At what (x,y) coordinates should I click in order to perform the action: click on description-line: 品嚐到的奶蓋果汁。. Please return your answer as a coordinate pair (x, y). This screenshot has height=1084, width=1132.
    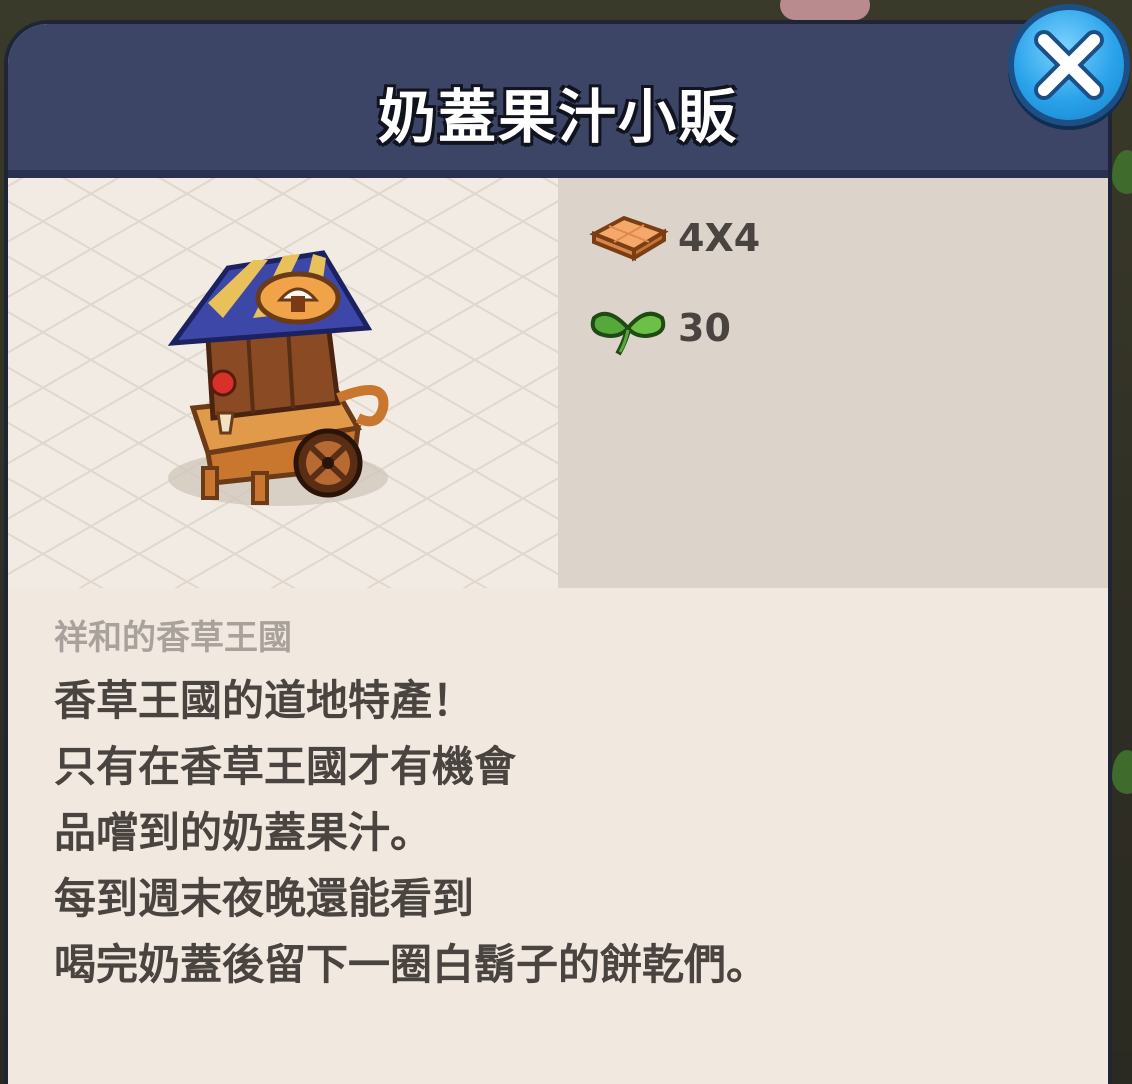
    Looking at the image, I should click on (243, 832).